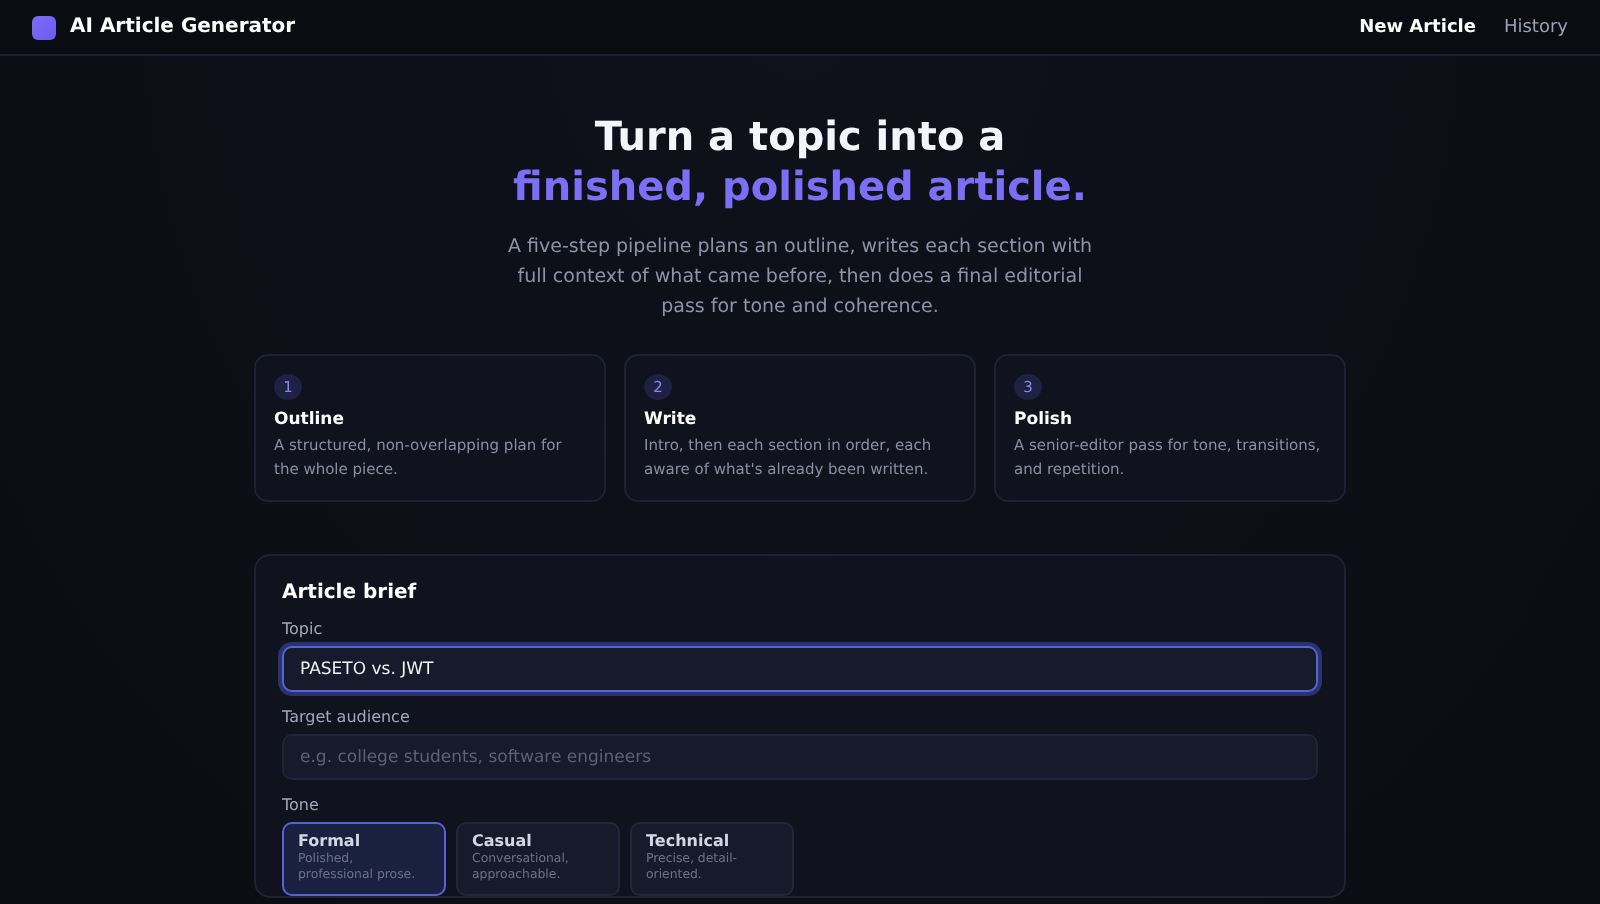  What do you see at coordinates (303, 629) in the screenshot?
I see `field-label: Topic` at bounding box center [303, 629].